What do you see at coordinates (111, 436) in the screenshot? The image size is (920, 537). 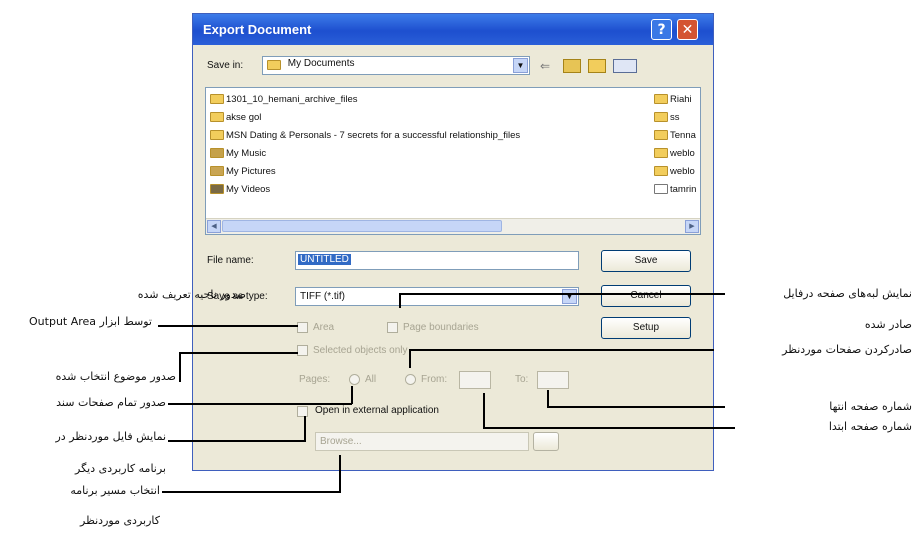 I see `annotation-show-file: نمایش فایل موردنظر در` at bounding box center [111, 436].